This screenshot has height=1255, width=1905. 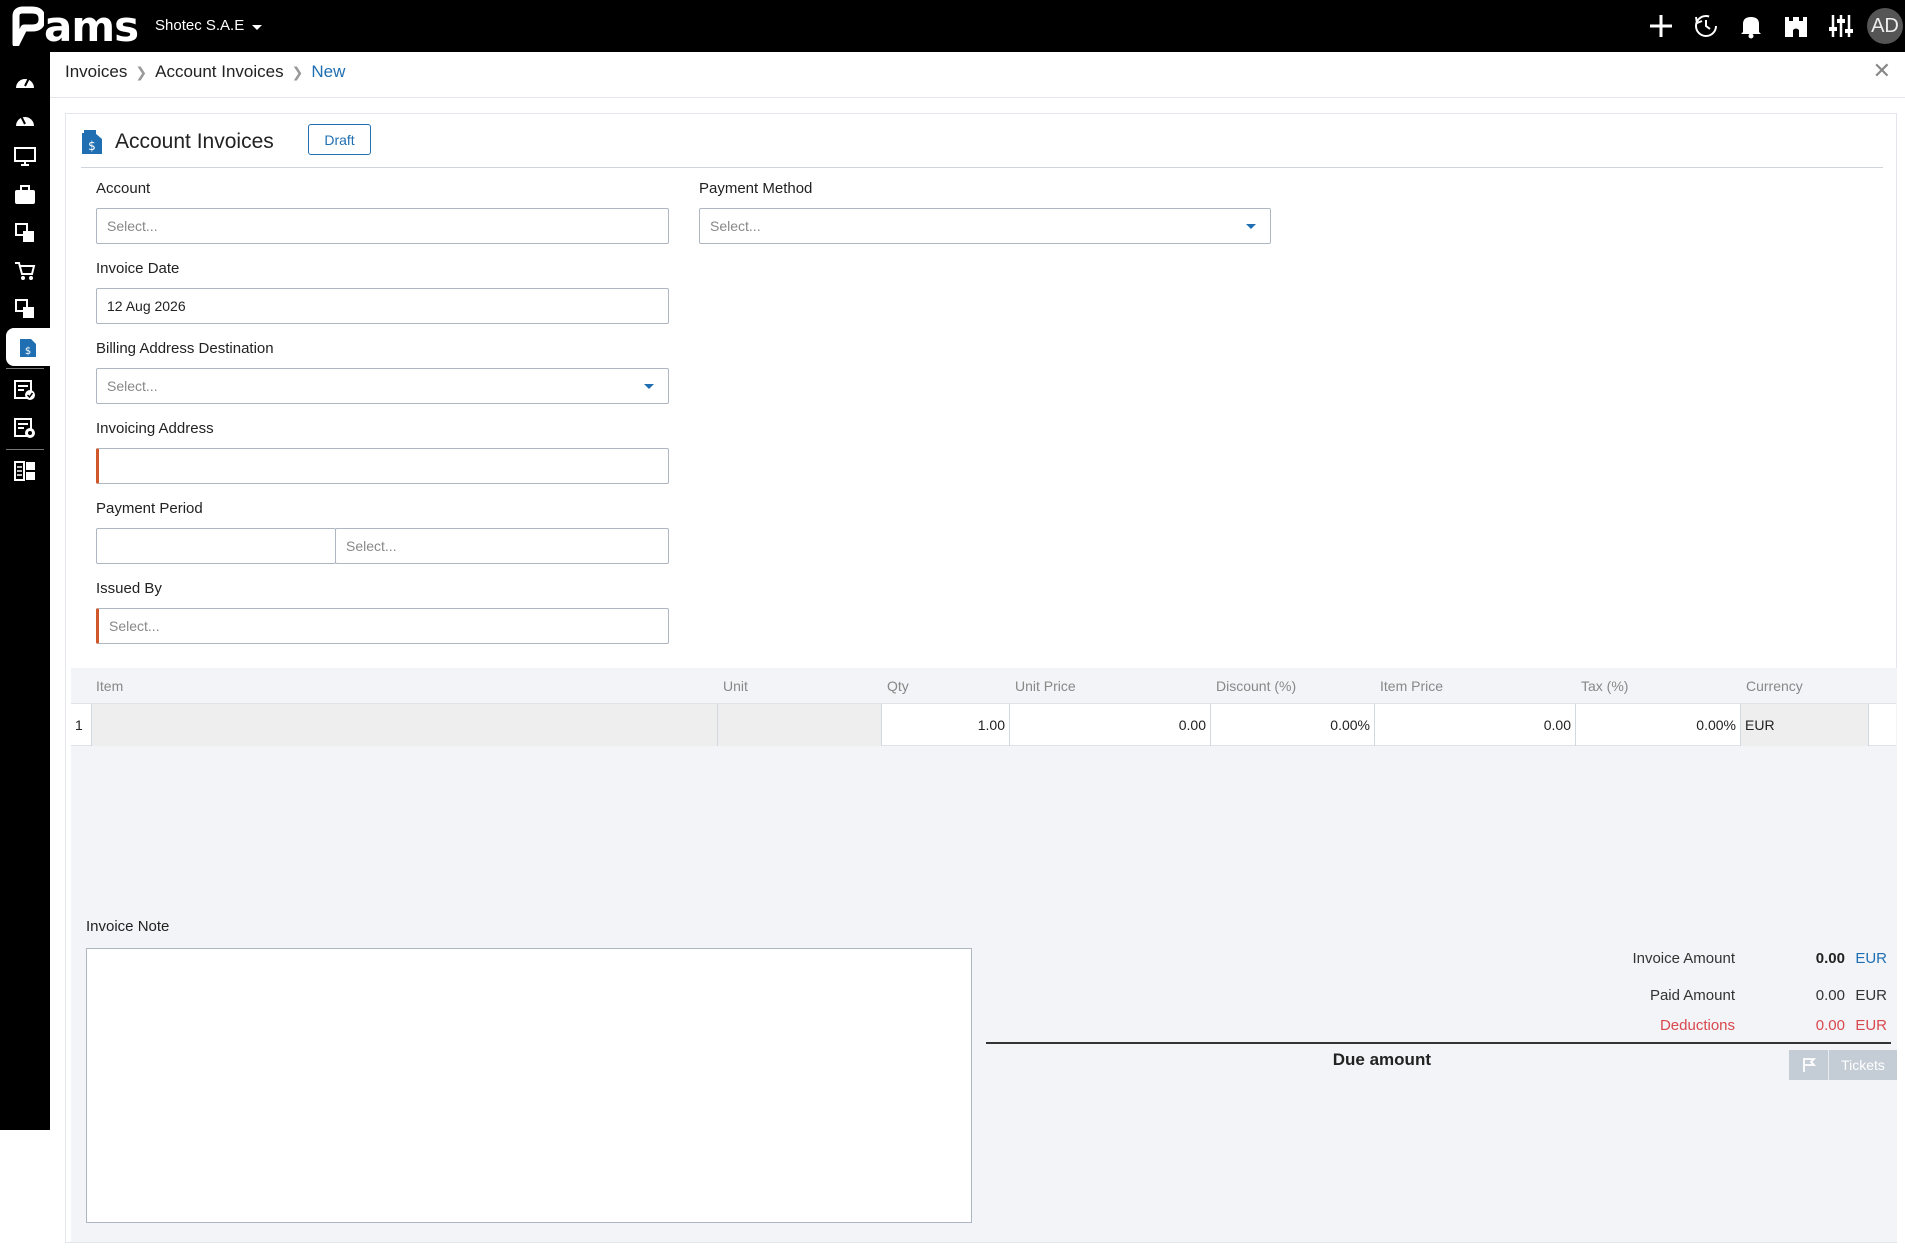 I want to click on app-logo: ams, so click(x=74, y=26).